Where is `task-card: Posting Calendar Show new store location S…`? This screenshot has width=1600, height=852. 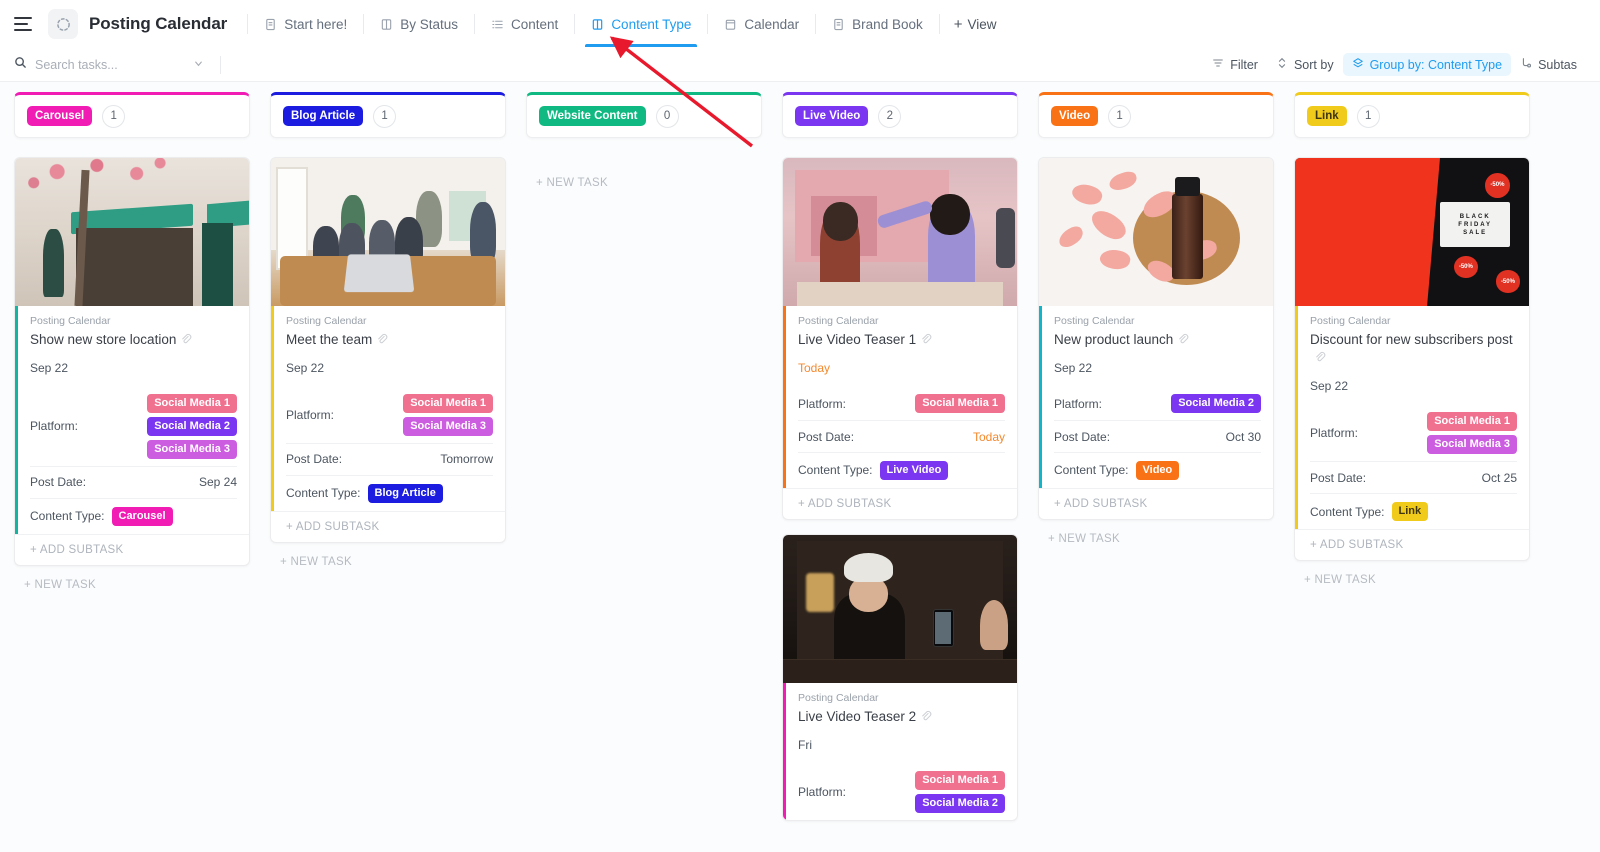 task-card: Posting Calendar Show new store location S… is located at coordinates (132, 361).